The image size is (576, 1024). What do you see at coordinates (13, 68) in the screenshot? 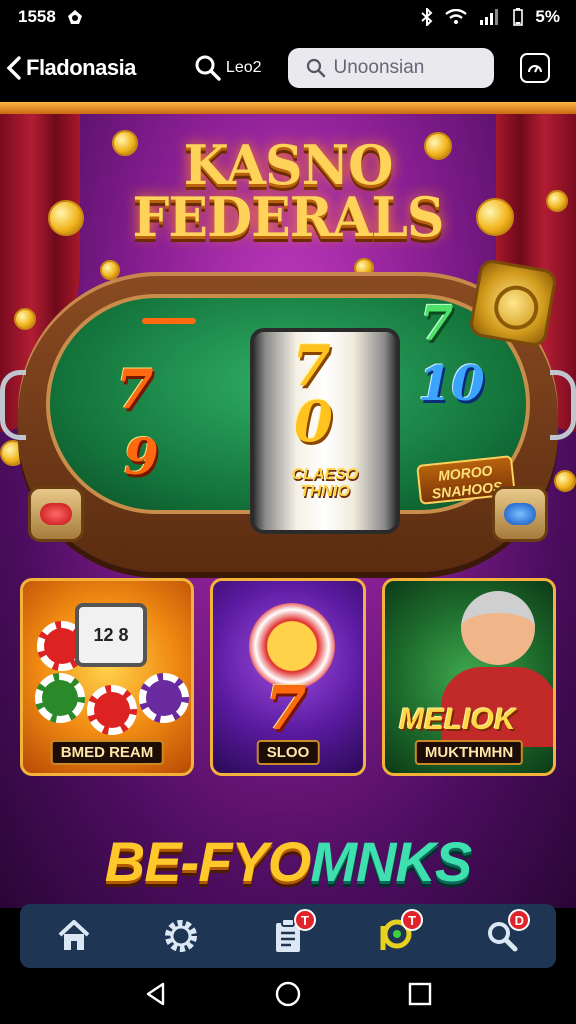
I see `chevron-left-icon` at bounding box center [13, 68].